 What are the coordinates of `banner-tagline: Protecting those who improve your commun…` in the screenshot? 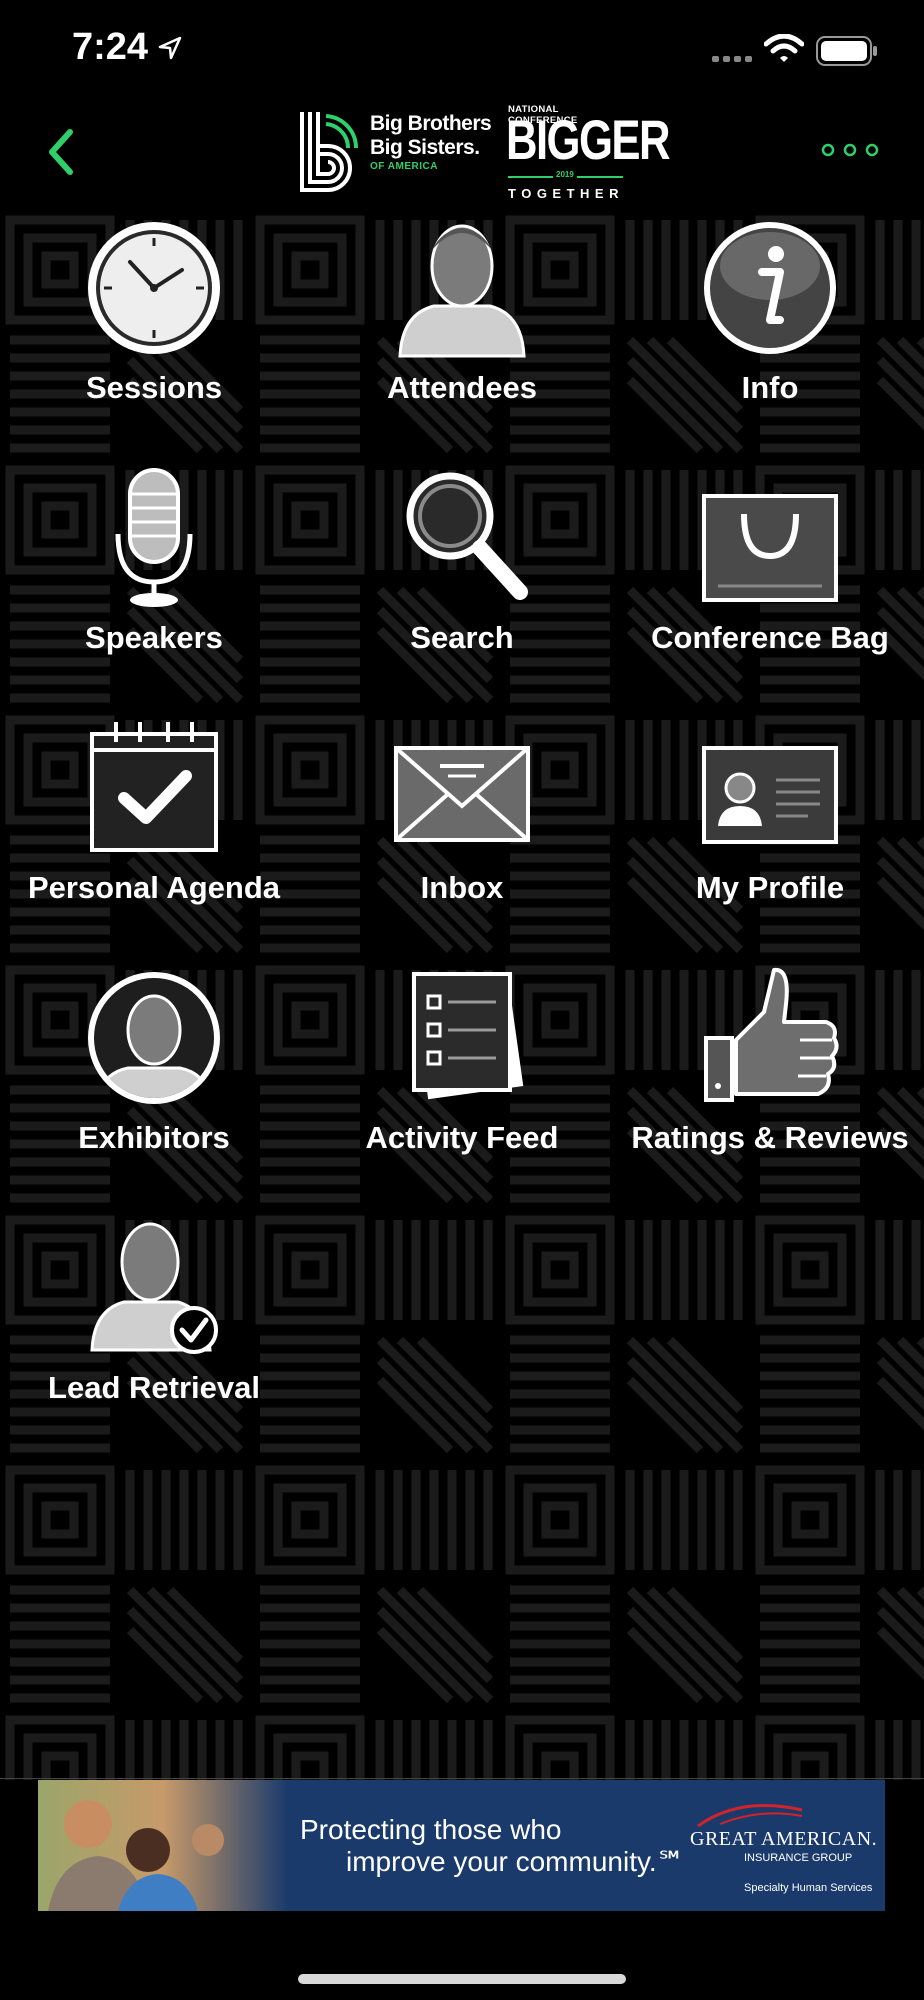 It's located at (492, 1846).